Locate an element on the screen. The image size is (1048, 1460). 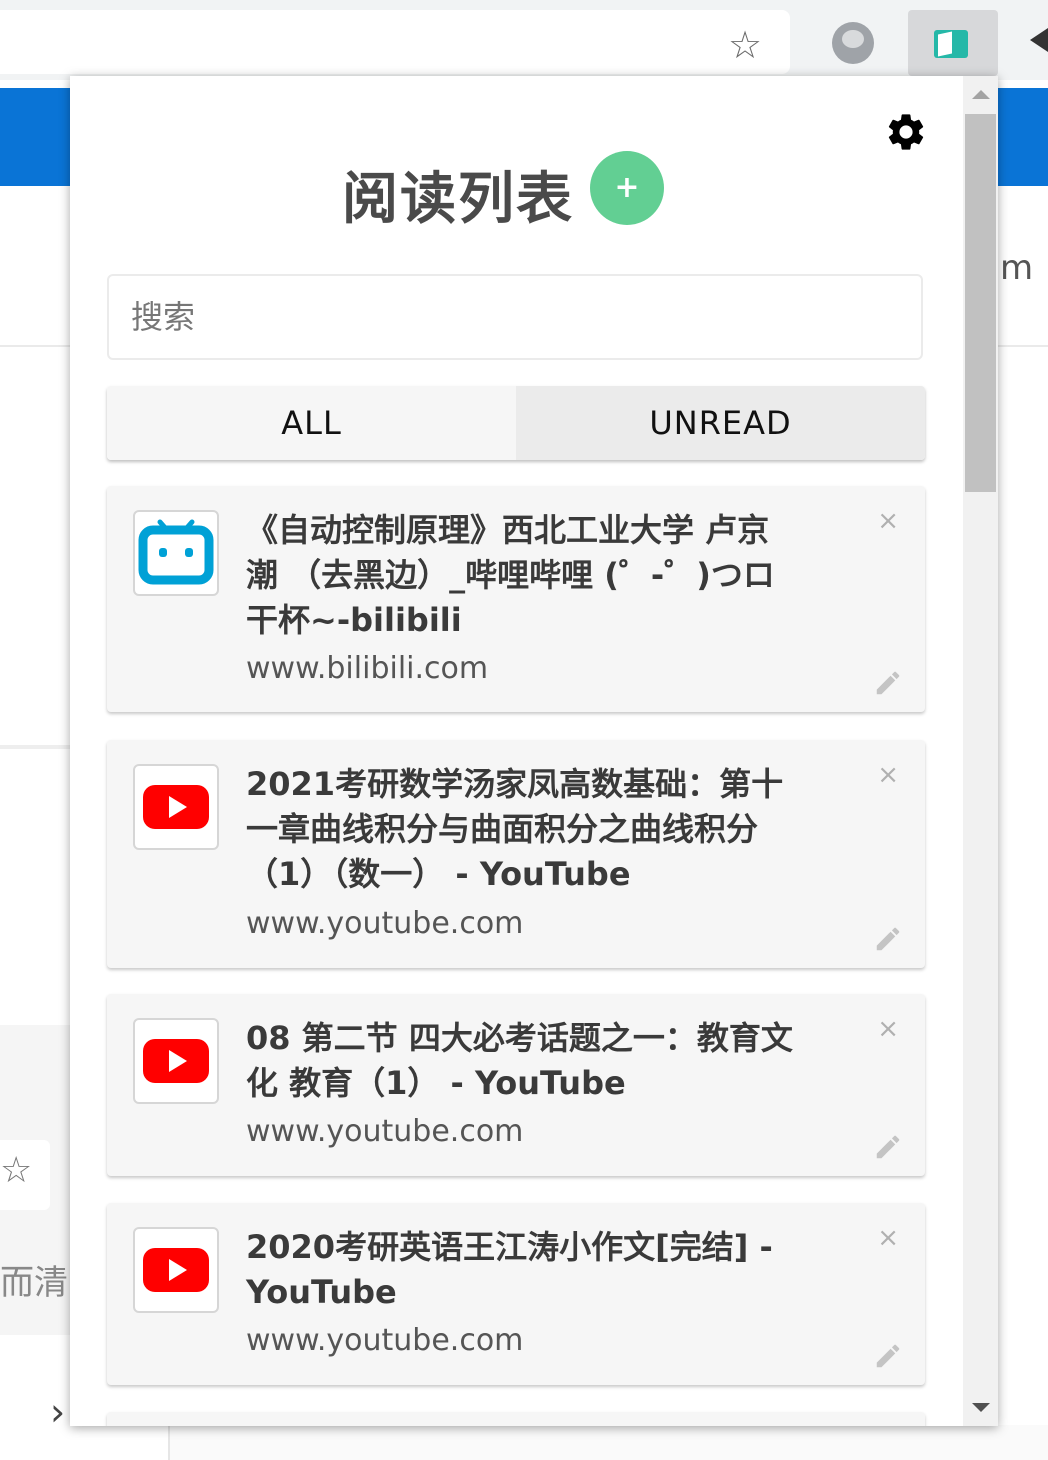
page-title: 阅读列表 is located at coordinates (458, 199).